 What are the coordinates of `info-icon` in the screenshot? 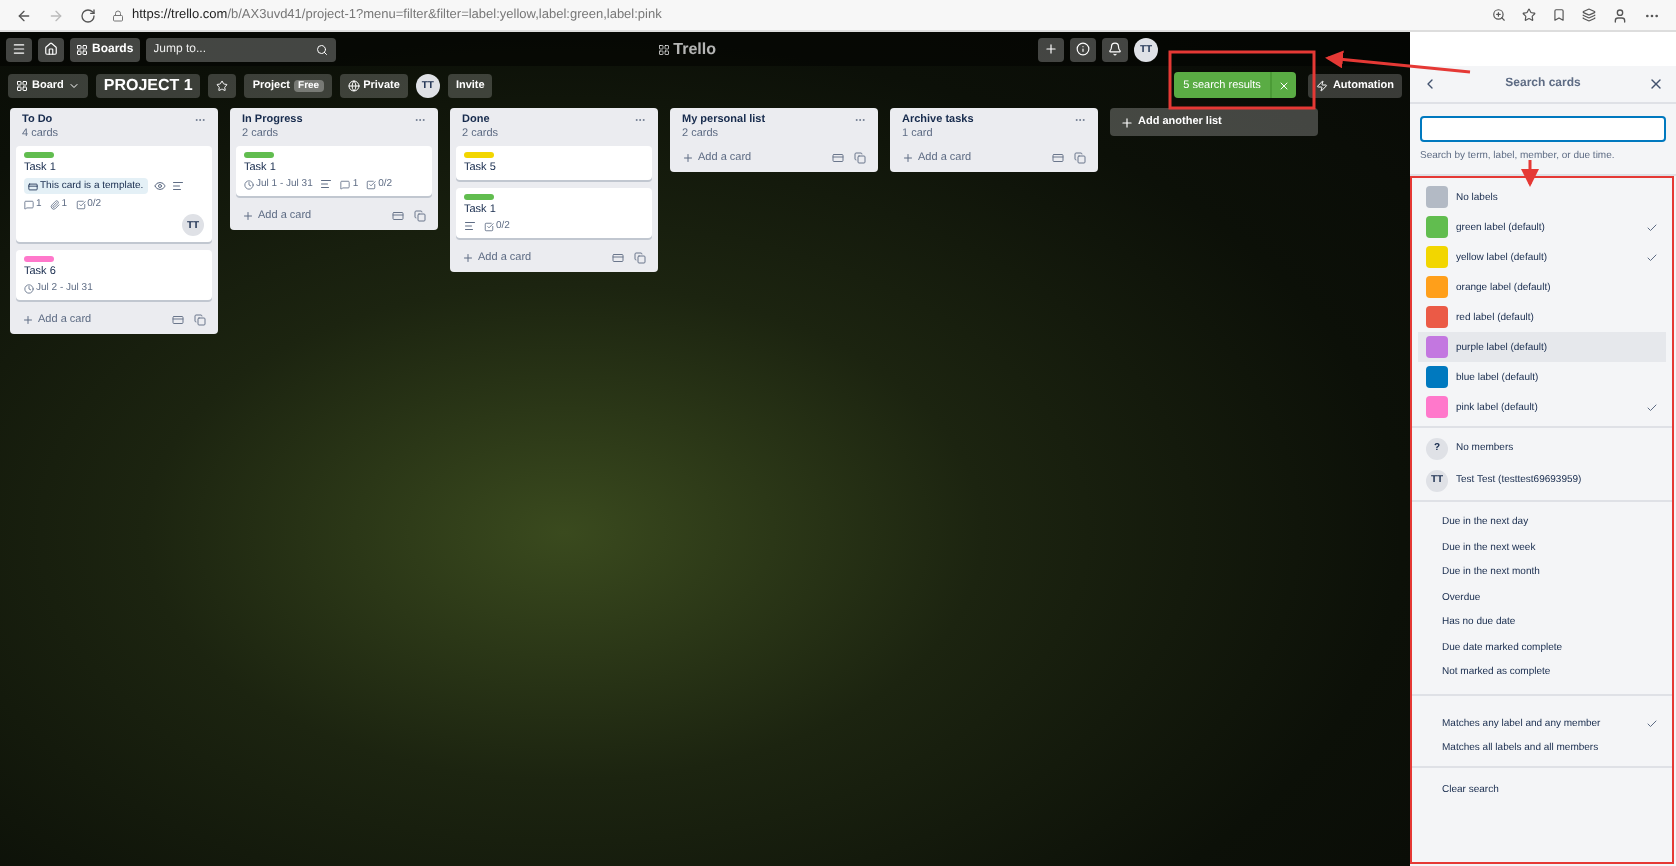 It's located at (1083, 49).